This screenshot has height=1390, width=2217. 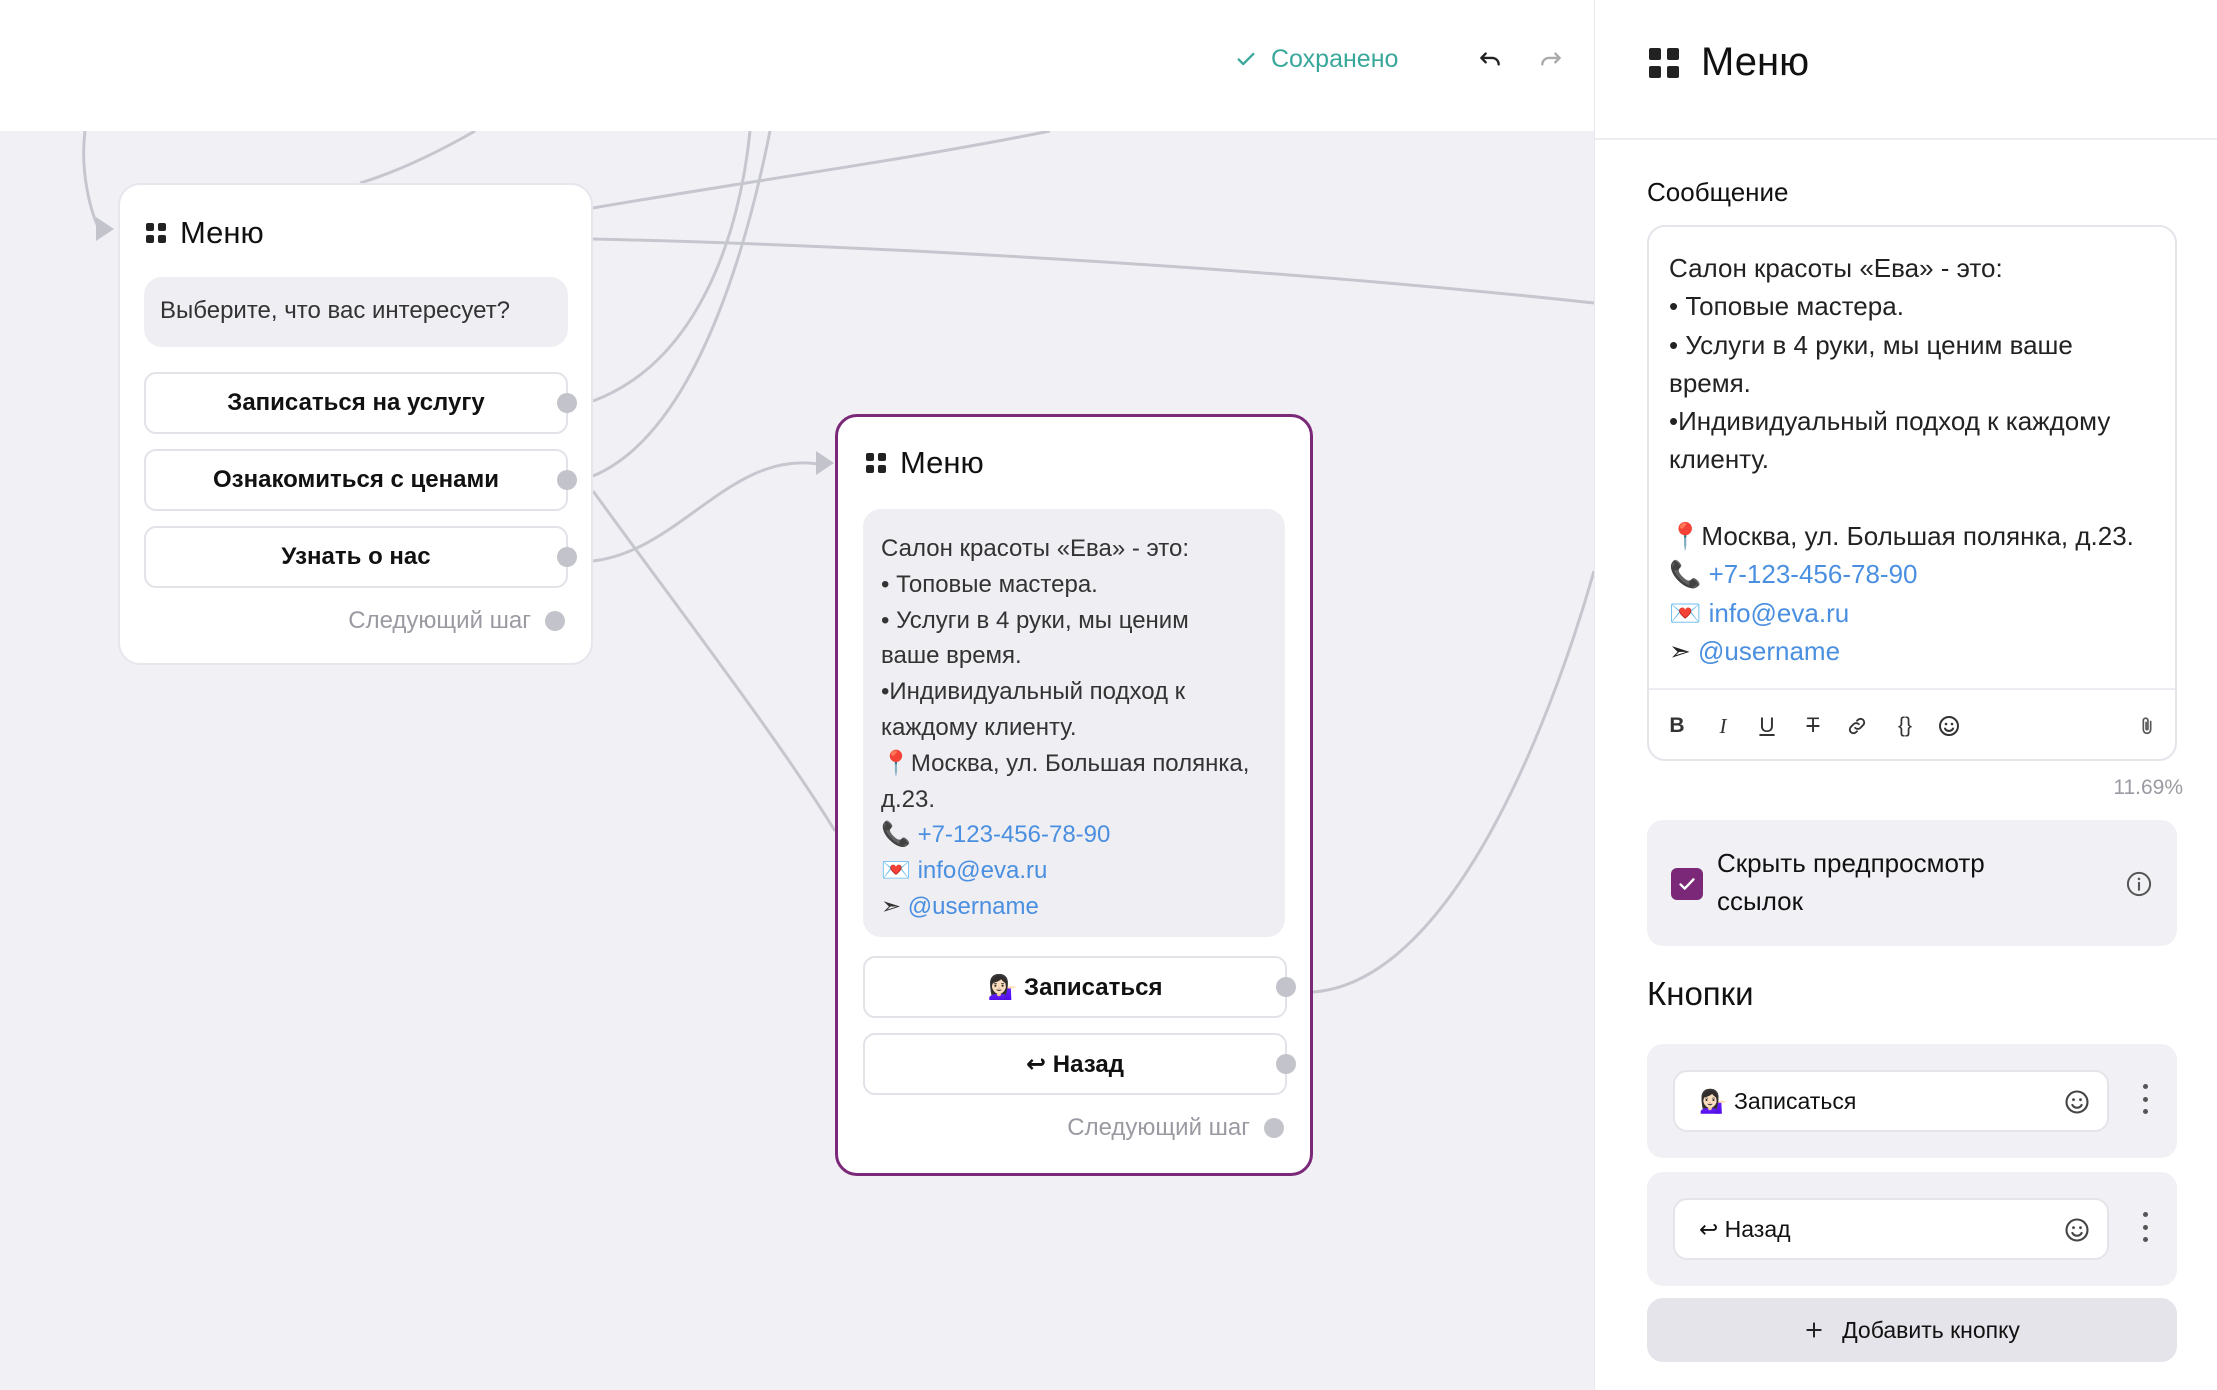 I want to click on node-button-3: Узнать о нас, so click(x=360, y=557).